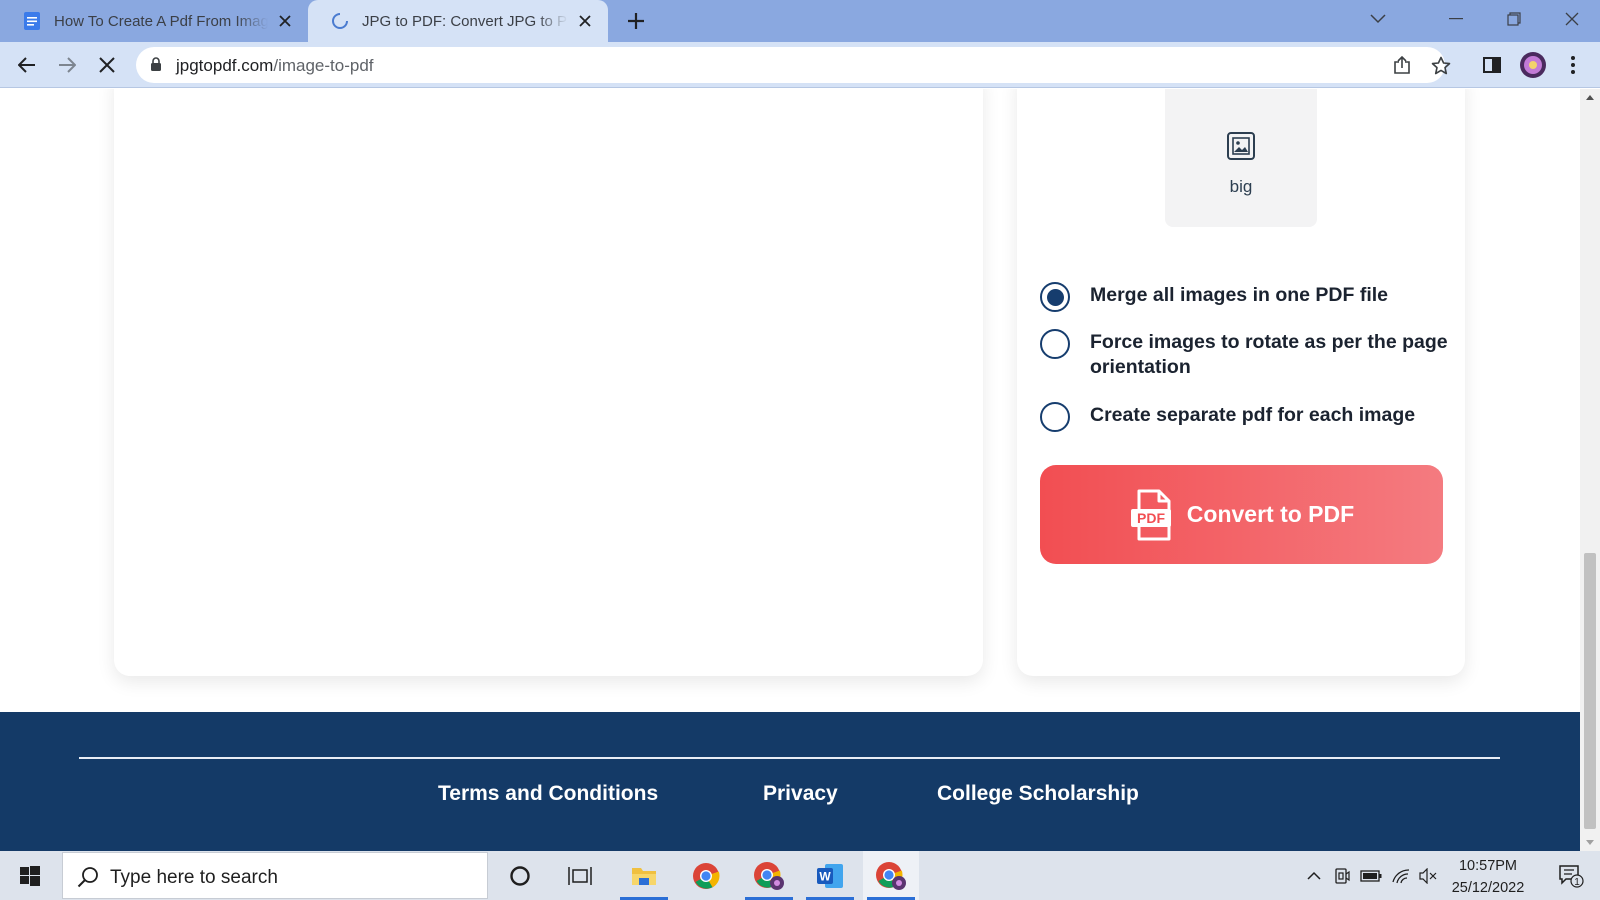  What do you see at coordinates (1378, 19) in the screenshot?
I see `tab-search-chevron-icon` at bounding box center [1378, 19].